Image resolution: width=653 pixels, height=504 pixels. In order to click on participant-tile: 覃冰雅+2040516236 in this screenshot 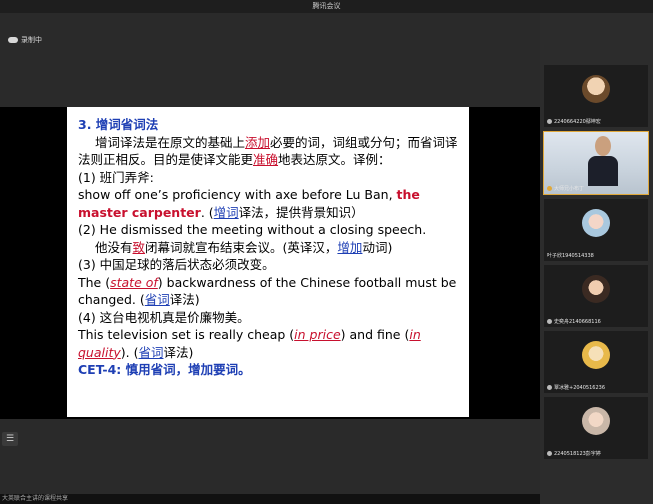, I will do `click(596, 362)`.